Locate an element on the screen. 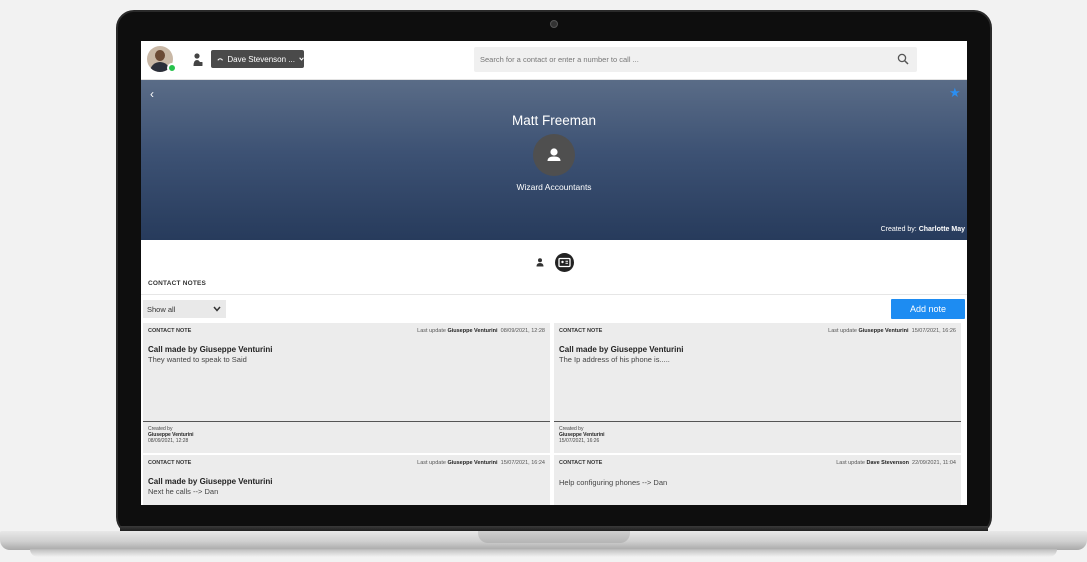 Image resolution: width=1087 pixels, height=562 pixels. contact-card-icon is located at coordinates (564, 262).